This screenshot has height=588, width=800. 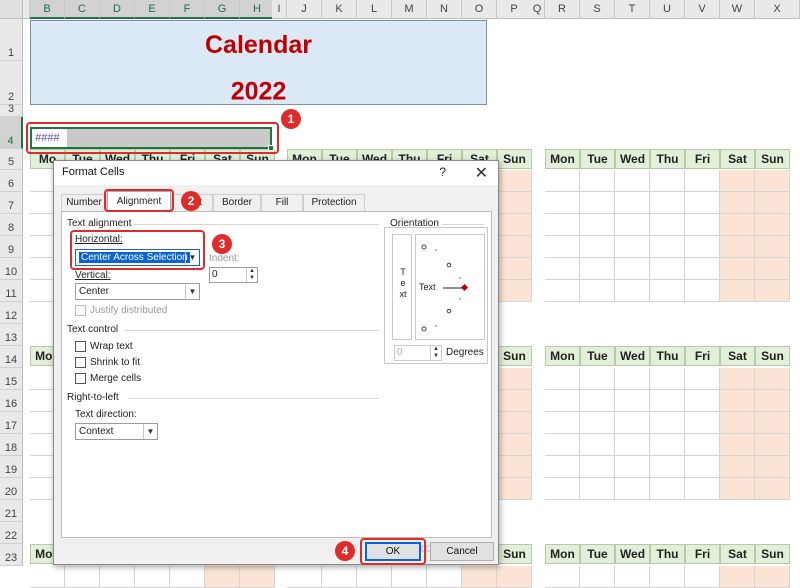 I want to click on indent-spinner: 0 ▲ ▼, so click(x=233, y=275).